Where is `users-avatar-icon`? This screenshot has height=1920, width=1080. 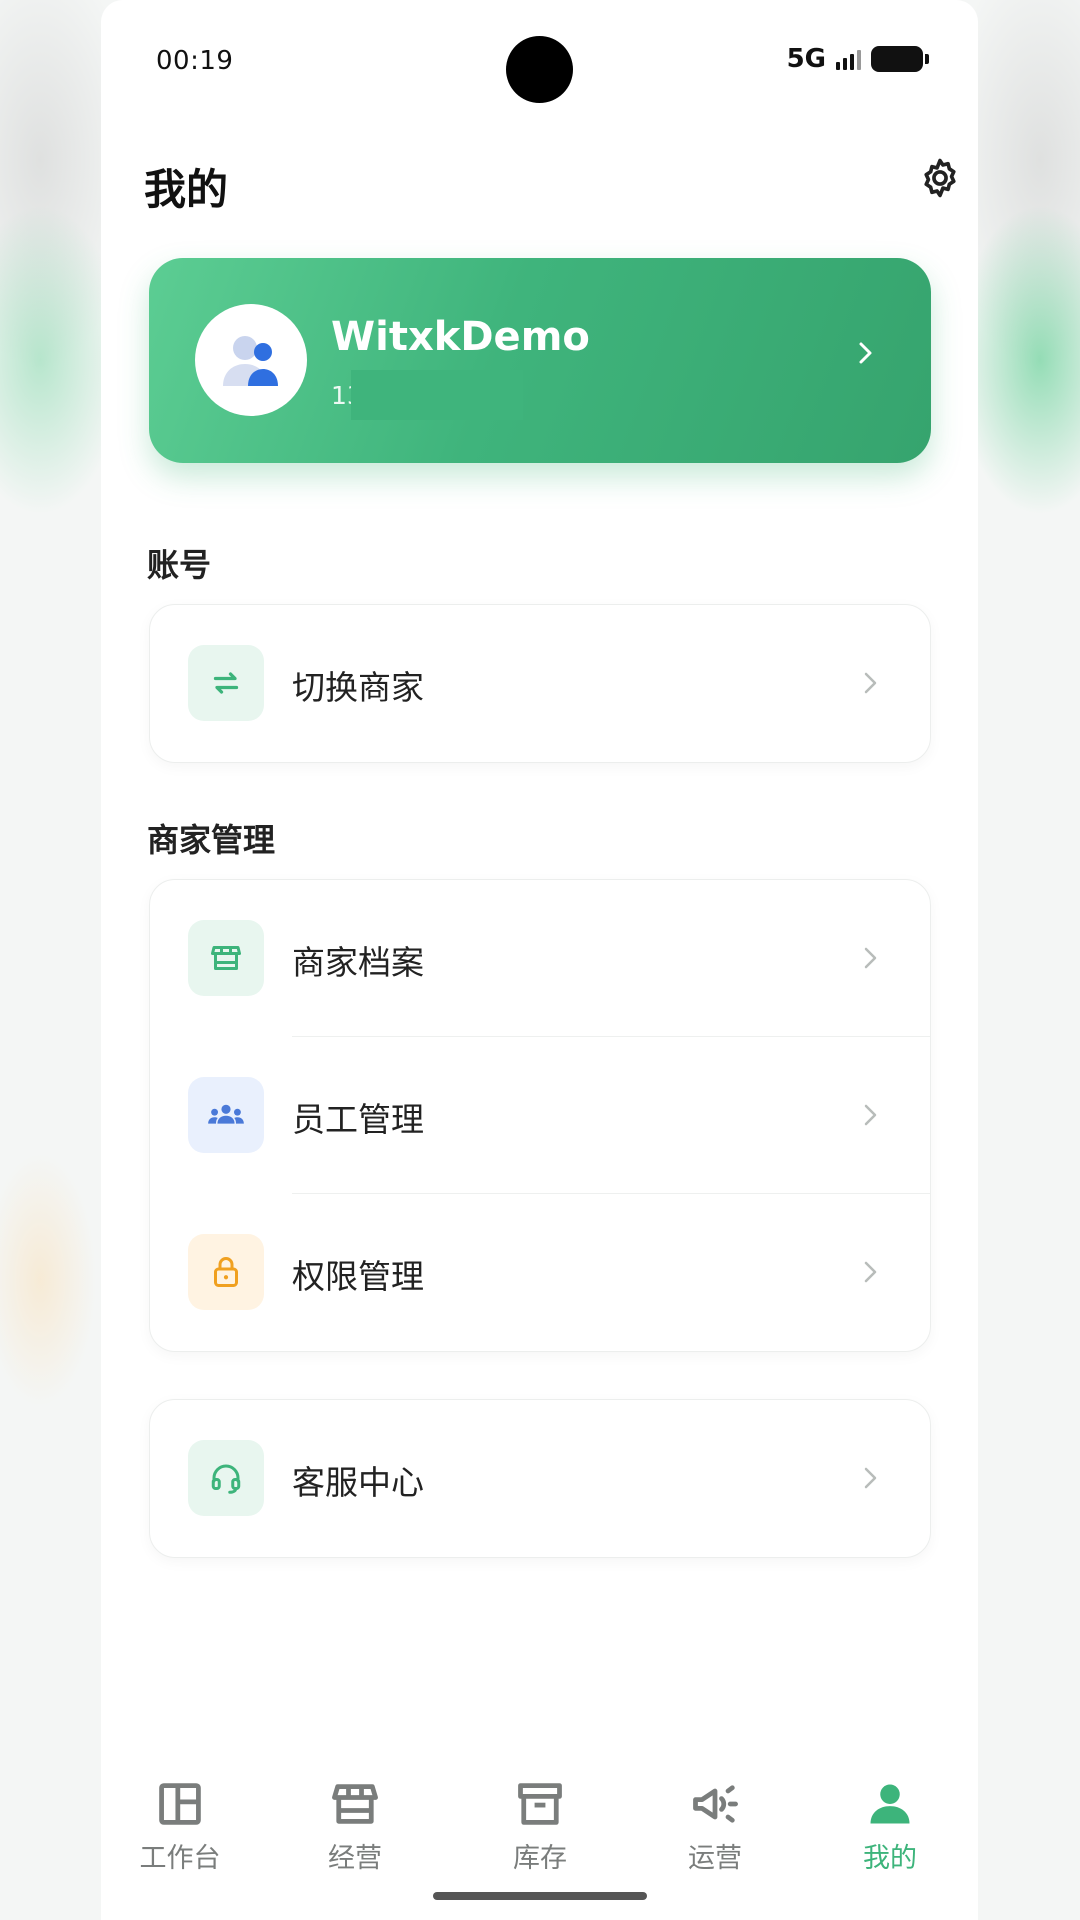
users-avatar-icon is located at coordinates (250, 361).